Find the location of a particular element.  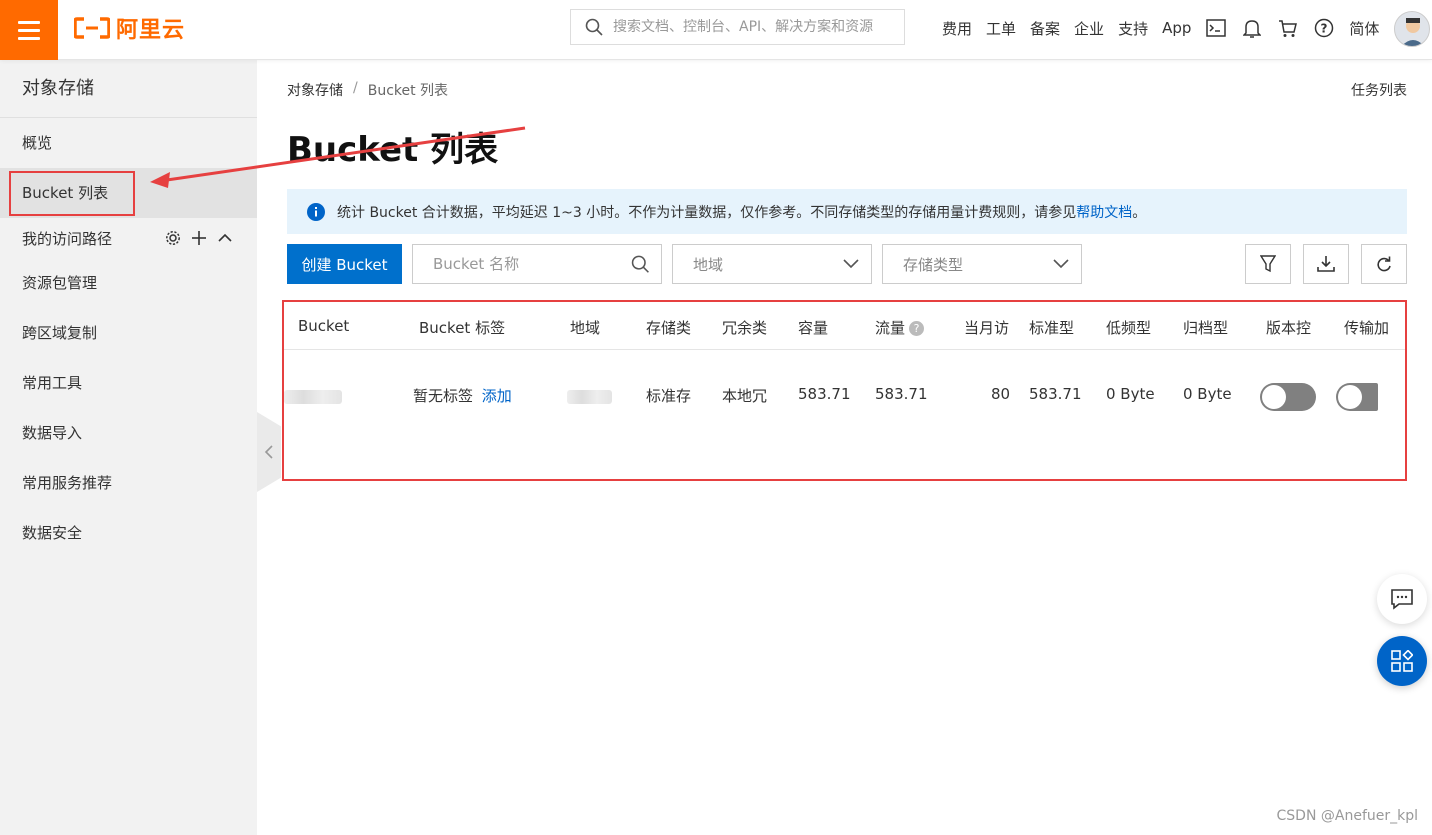

col-bucket-tags: Bucket 标签 is located at coordinates (462, 327).